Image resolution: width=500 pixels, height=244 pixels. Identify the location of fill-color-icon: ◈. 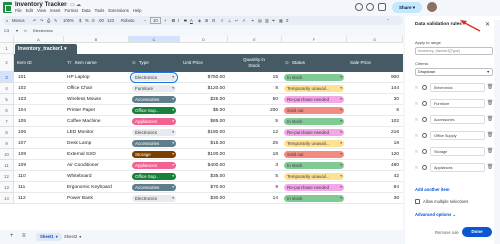
(199, 20).